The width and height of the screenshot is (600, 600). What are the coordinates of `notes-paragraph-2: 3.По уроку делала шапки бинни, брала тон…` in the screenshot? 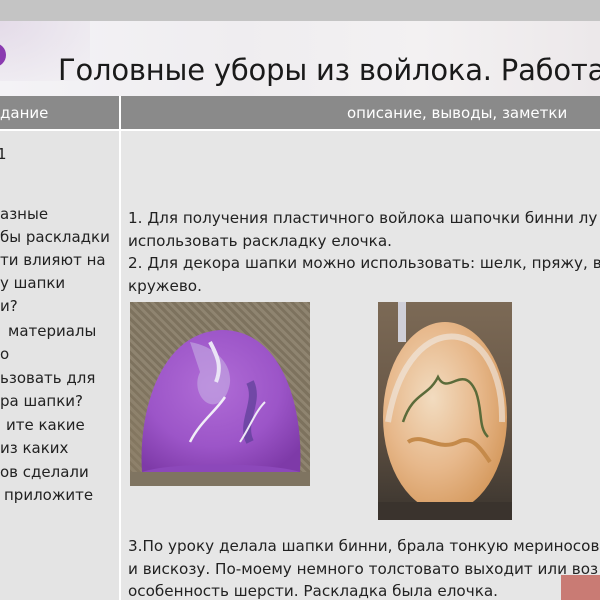 It's located at (363, 567).